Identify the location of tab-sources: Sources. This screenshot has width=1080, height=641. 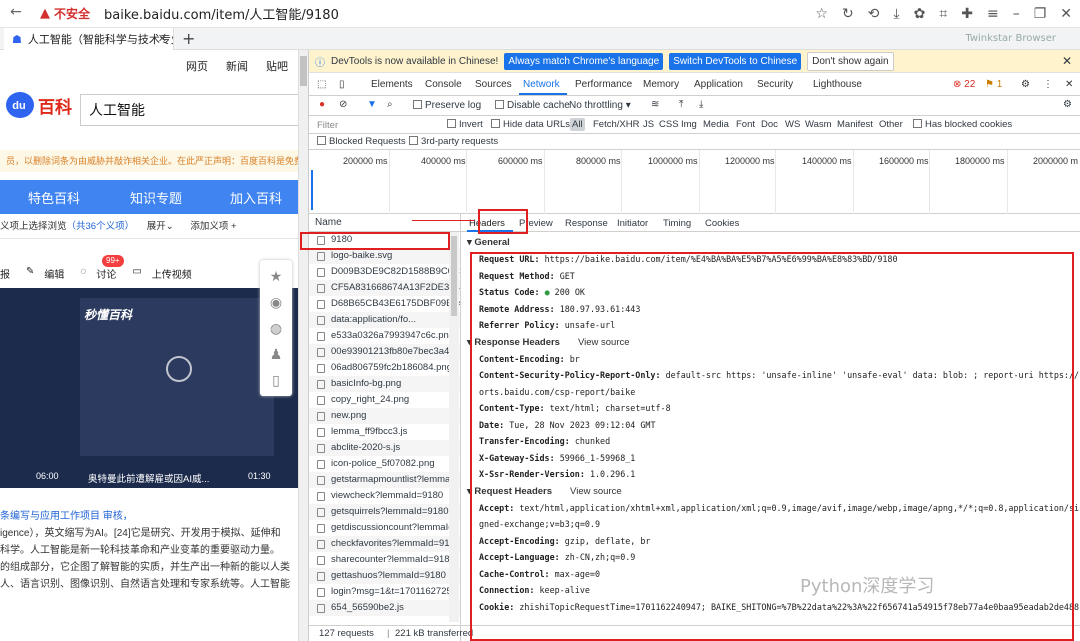
(493, 84).